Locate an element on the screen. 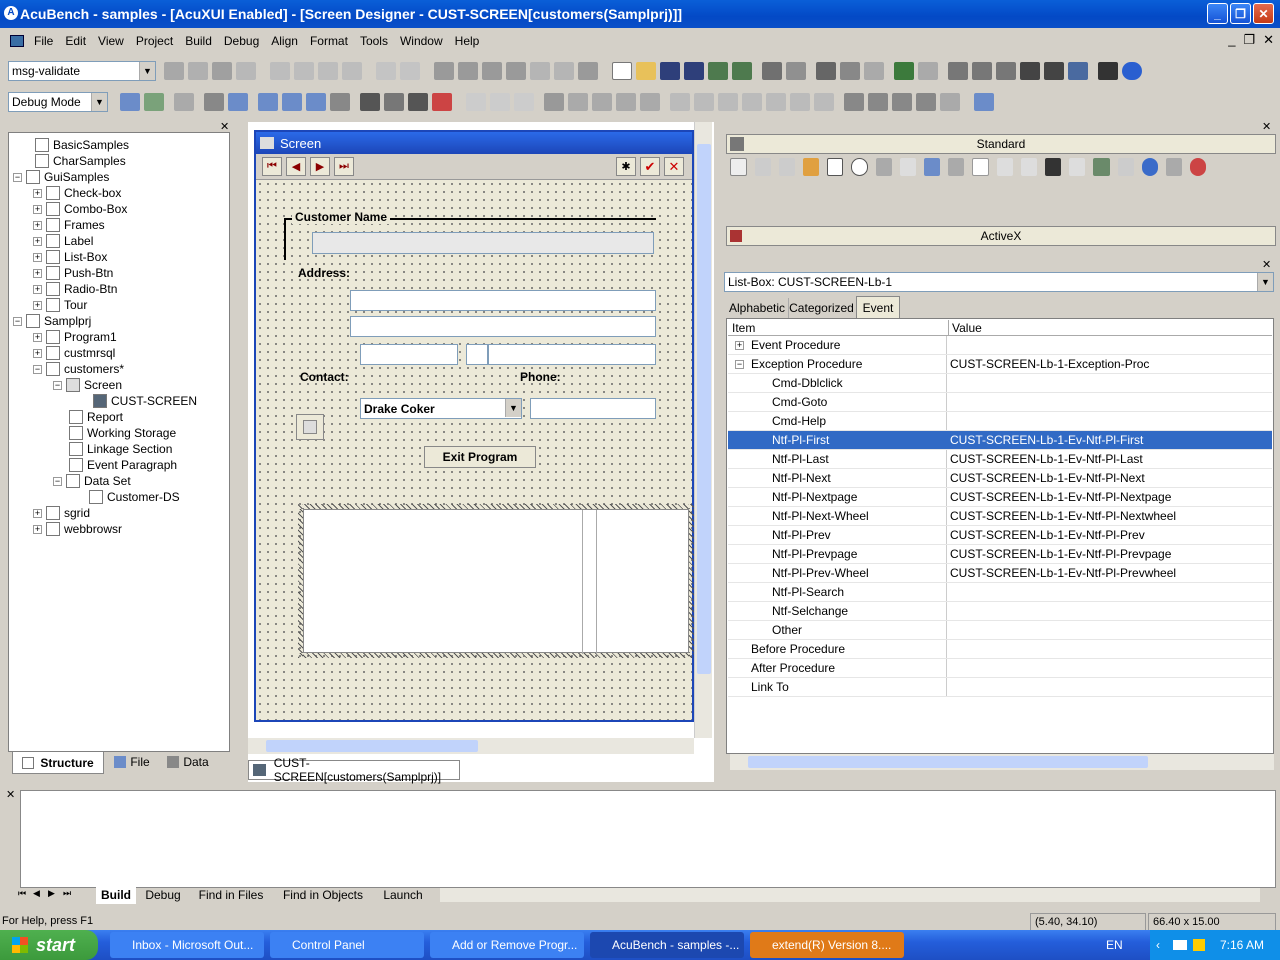 The width and height of the screenshot is (1280, 960). tree-item: + List-Box is located at coordinates (70, 257).